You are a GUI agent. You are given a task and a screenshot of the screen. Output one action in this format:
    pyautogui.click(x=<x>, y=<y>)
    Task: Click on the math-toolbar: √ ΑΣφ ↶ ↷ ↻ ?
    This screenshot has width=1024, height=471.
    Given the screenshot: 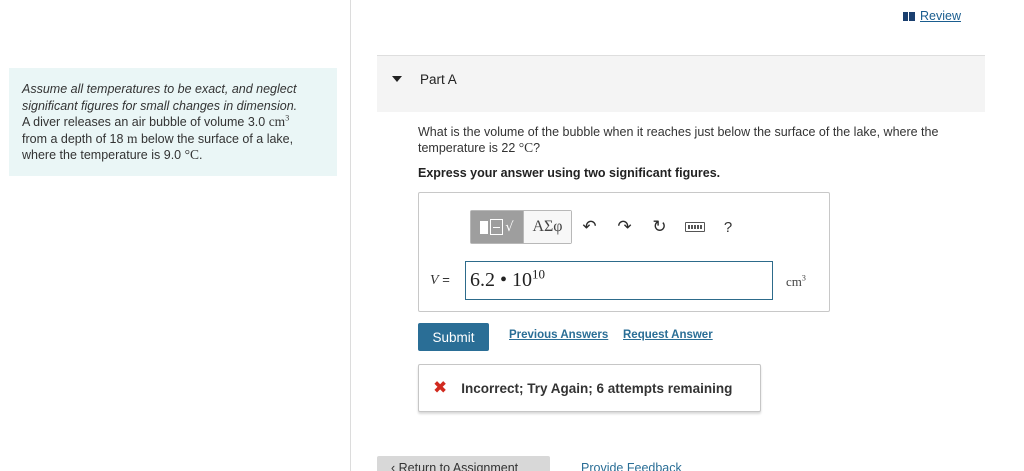 What is the action you would take?
    pyautogui.click(x=606, y=227)
    